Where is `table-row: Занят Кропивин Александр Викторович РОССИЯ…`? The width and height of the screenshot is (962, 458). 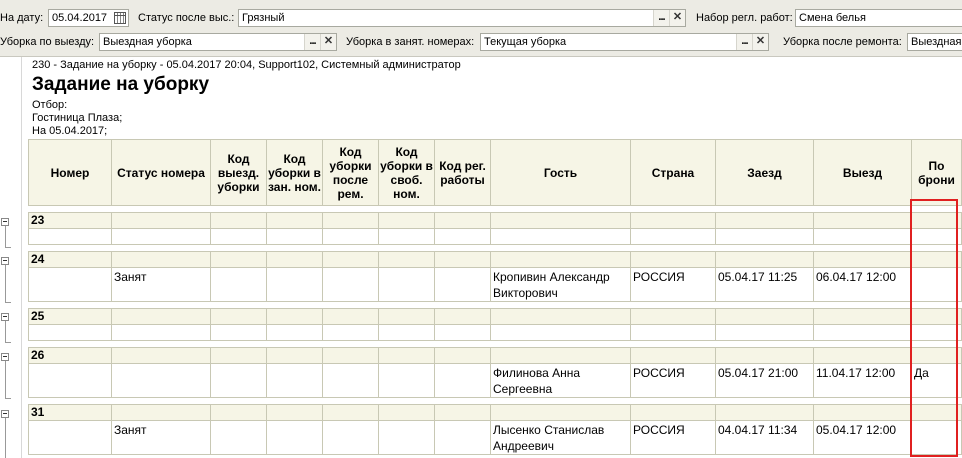
table-row: Занят Кропивин Александр Викторович РОССИЯ… is located at coordinates (495, 284).